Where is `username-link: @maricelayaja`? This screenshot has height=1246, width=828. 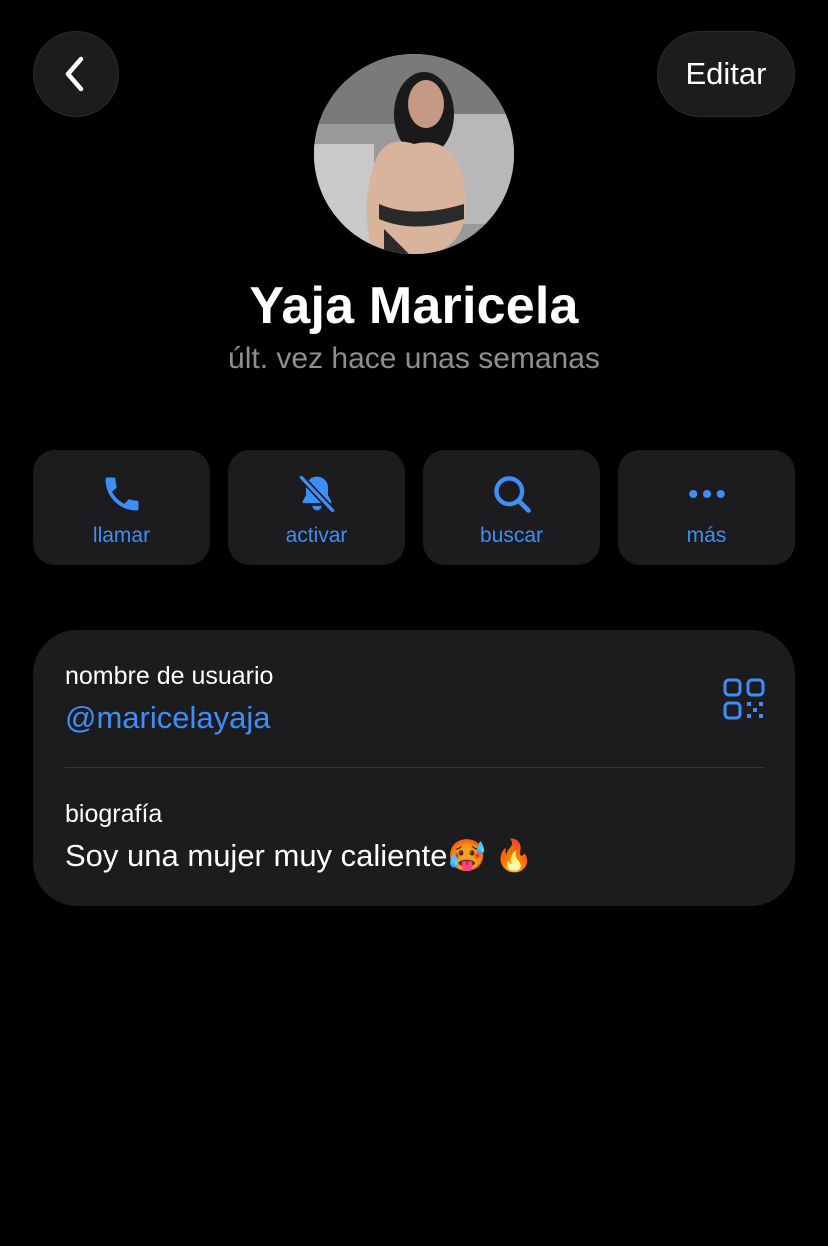 username-link: @maricelayaja is located at coordinates (167, 718).